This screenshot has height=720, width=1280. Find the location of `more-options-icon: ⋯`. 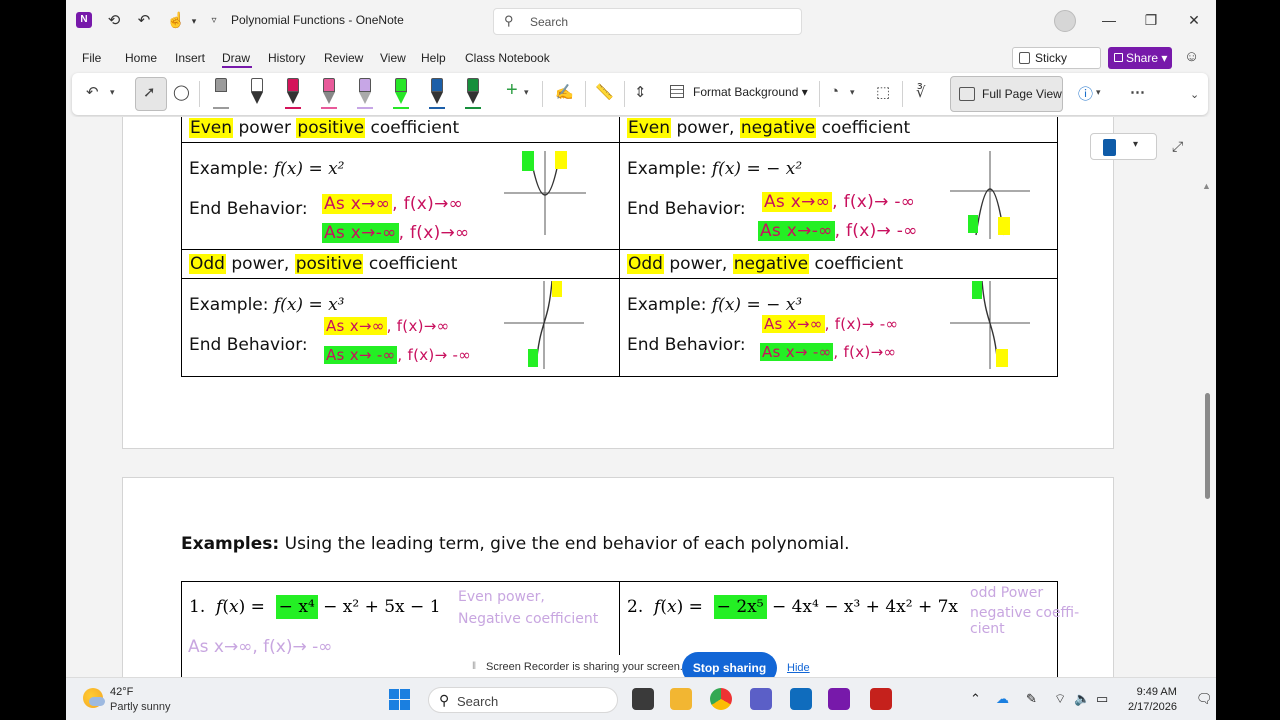

more-options-icon: ⋯ is located at coordinates (1137, 92).